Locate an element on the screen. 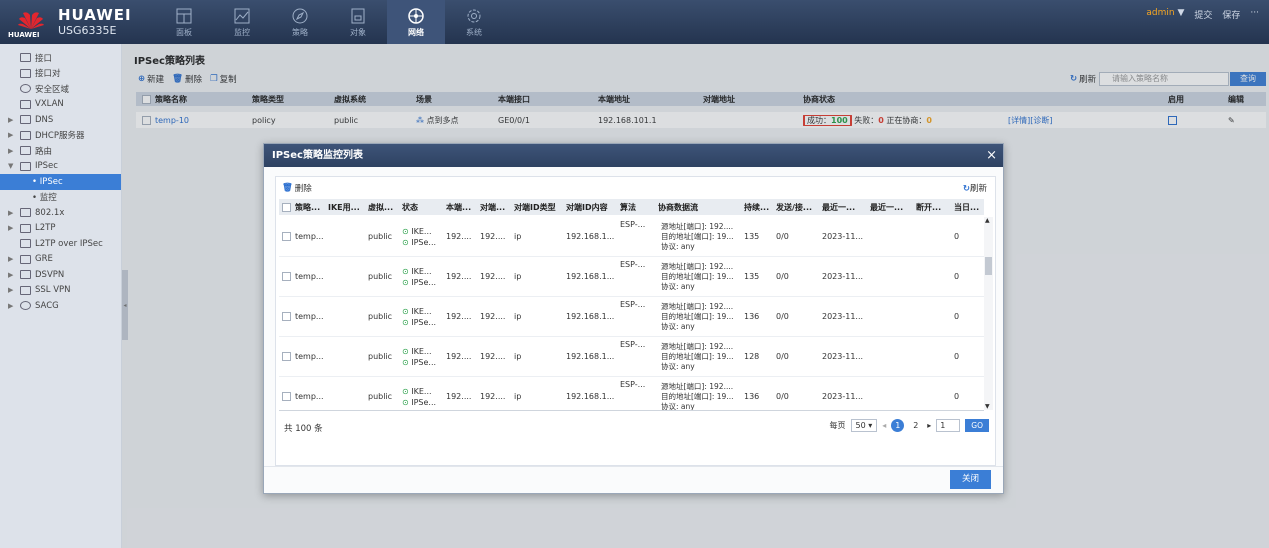 The height and width of the screenshot is (548, 1269). select-all-checkbox is located at coordinates (286, 207).